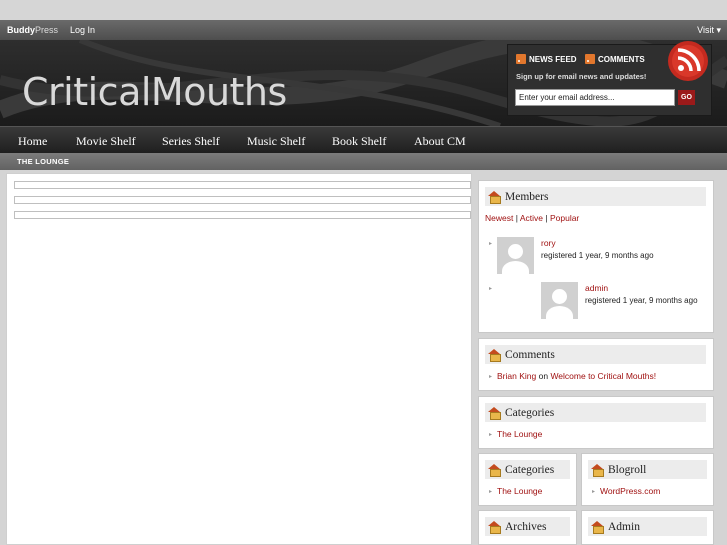  I want to click on categories-widget: Categories ▸ The Lounge, so click(596, 422).